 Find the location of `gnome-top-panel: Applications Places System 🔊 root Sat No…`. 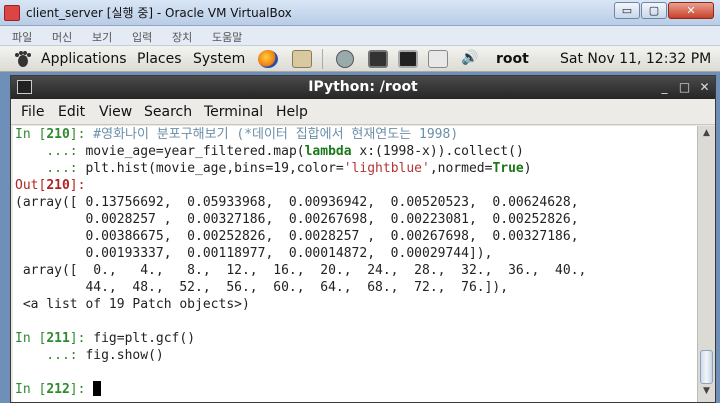

gnome-top-panel: Applications Places System 🔊 root Sat No… is located at coordinates (360, 59).